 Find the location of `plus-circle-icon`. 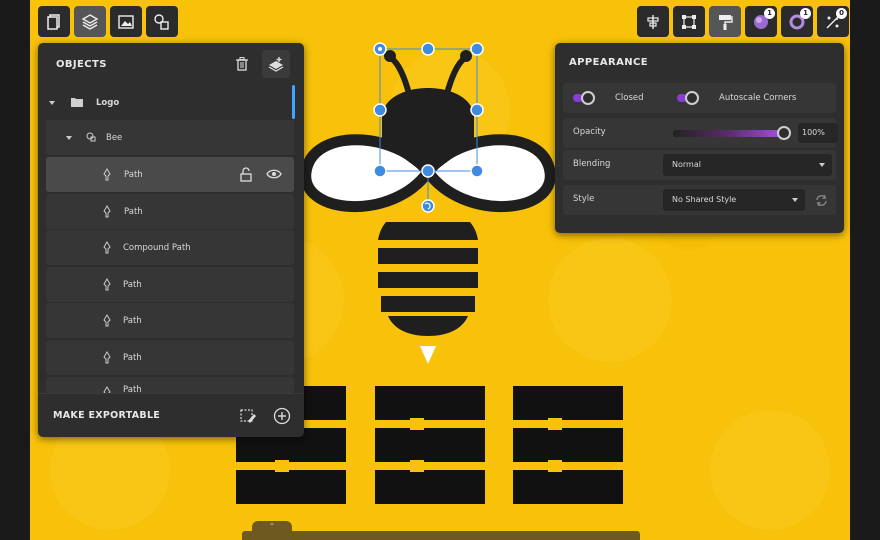

plus-circle-icon is located at coordinates (282, 415).